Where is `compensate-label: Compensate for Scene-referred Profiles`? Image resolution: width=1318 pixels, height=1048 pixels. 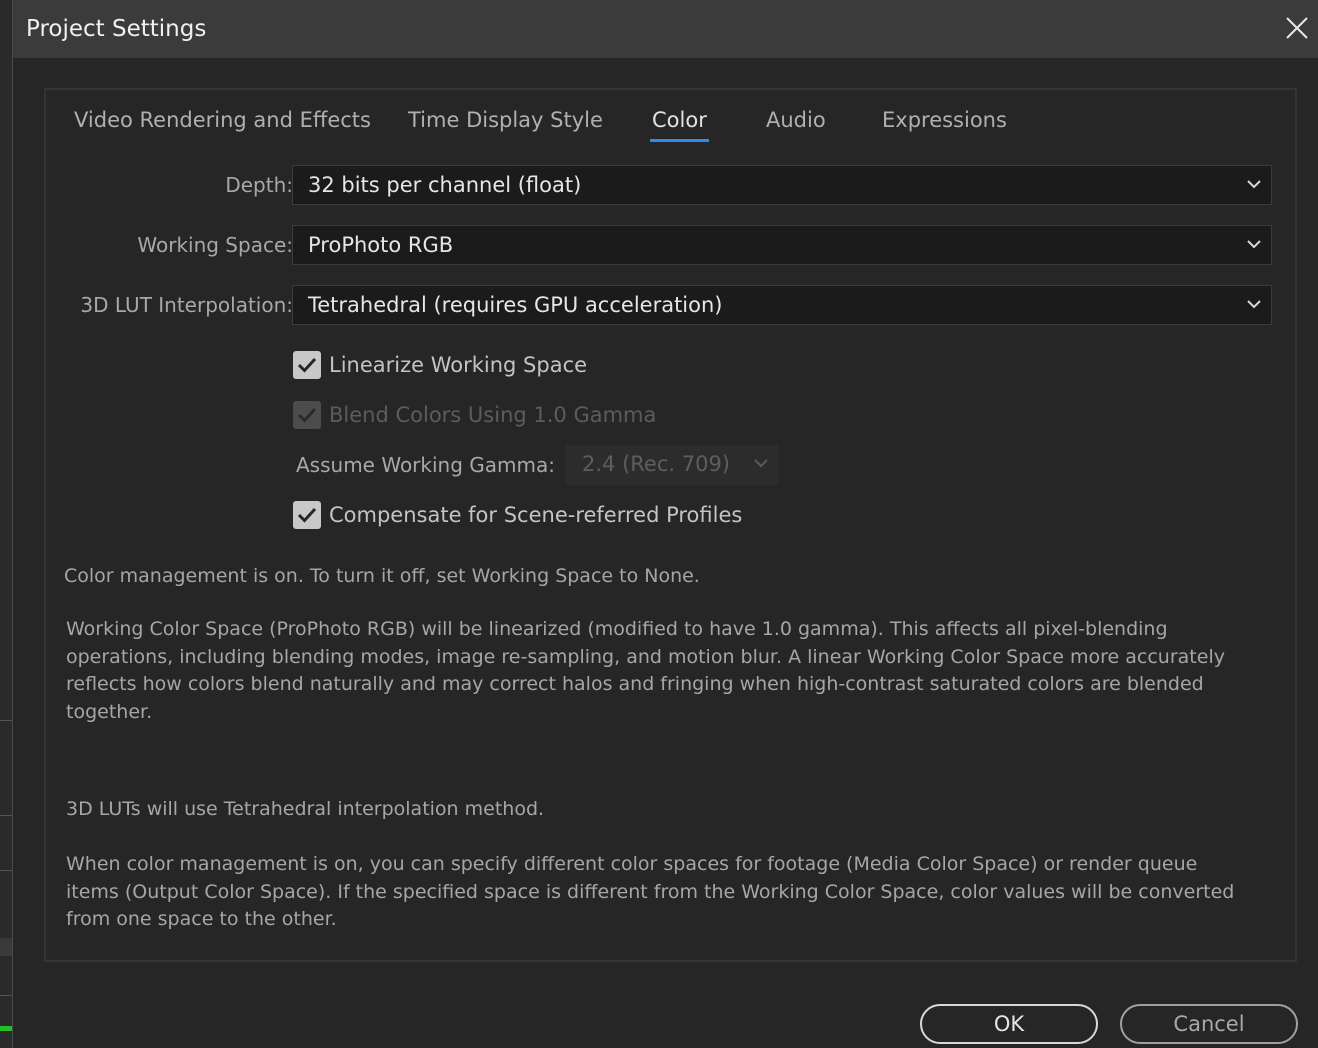
compensate-label: Compensate for Scene-referred Profiles is located at coordinates (536, 515).